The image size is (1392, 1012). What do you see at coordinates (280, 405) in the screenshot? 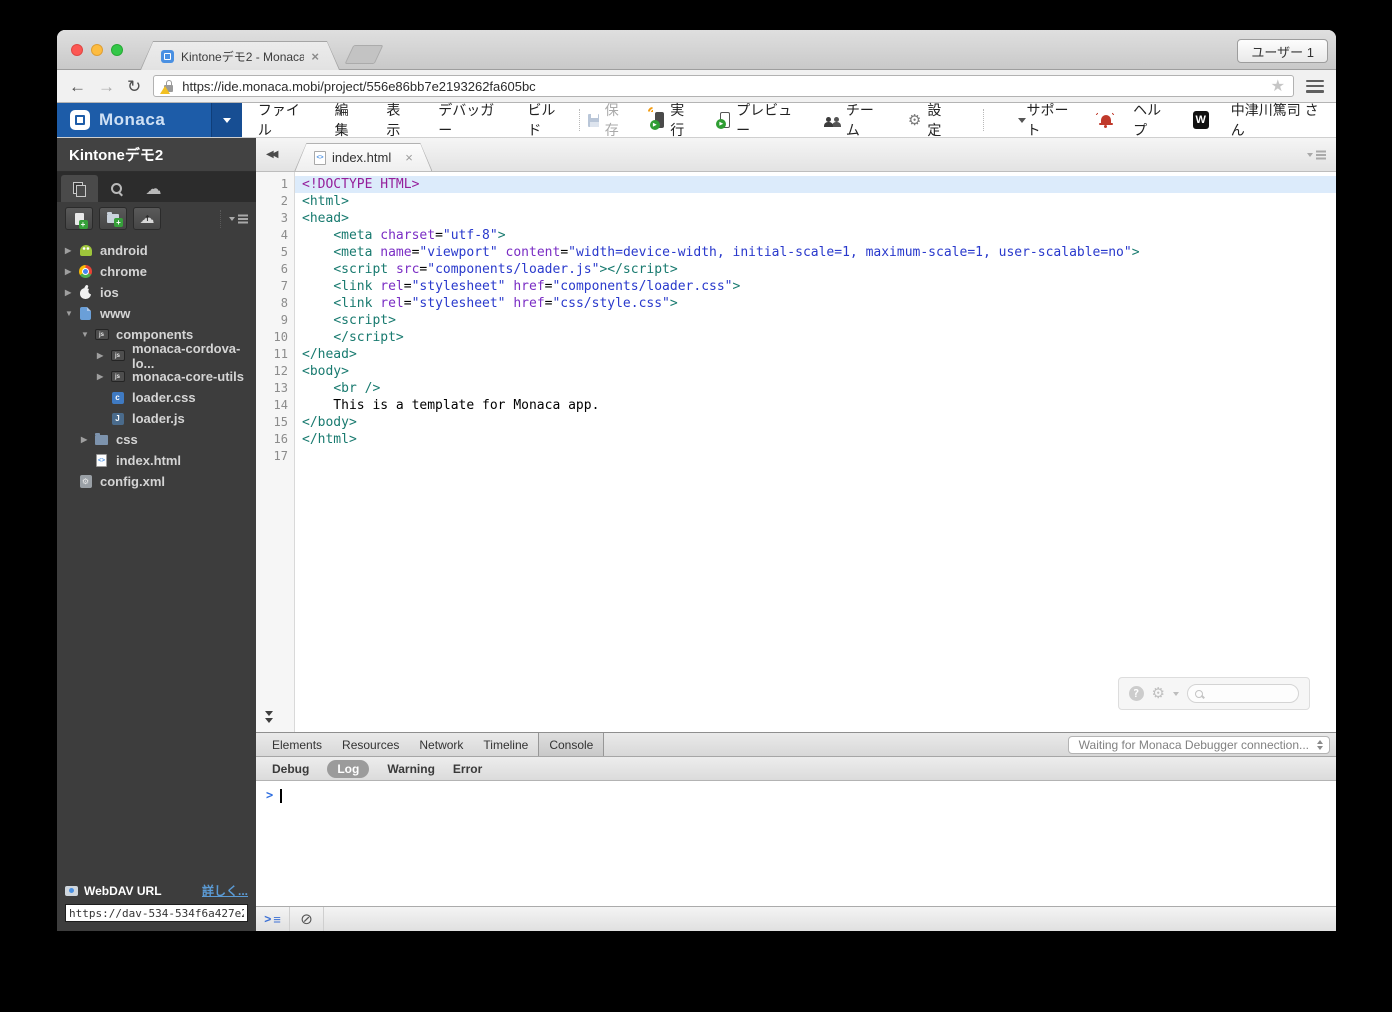
I see `line-number: 14` at bounding box center [280, 405].